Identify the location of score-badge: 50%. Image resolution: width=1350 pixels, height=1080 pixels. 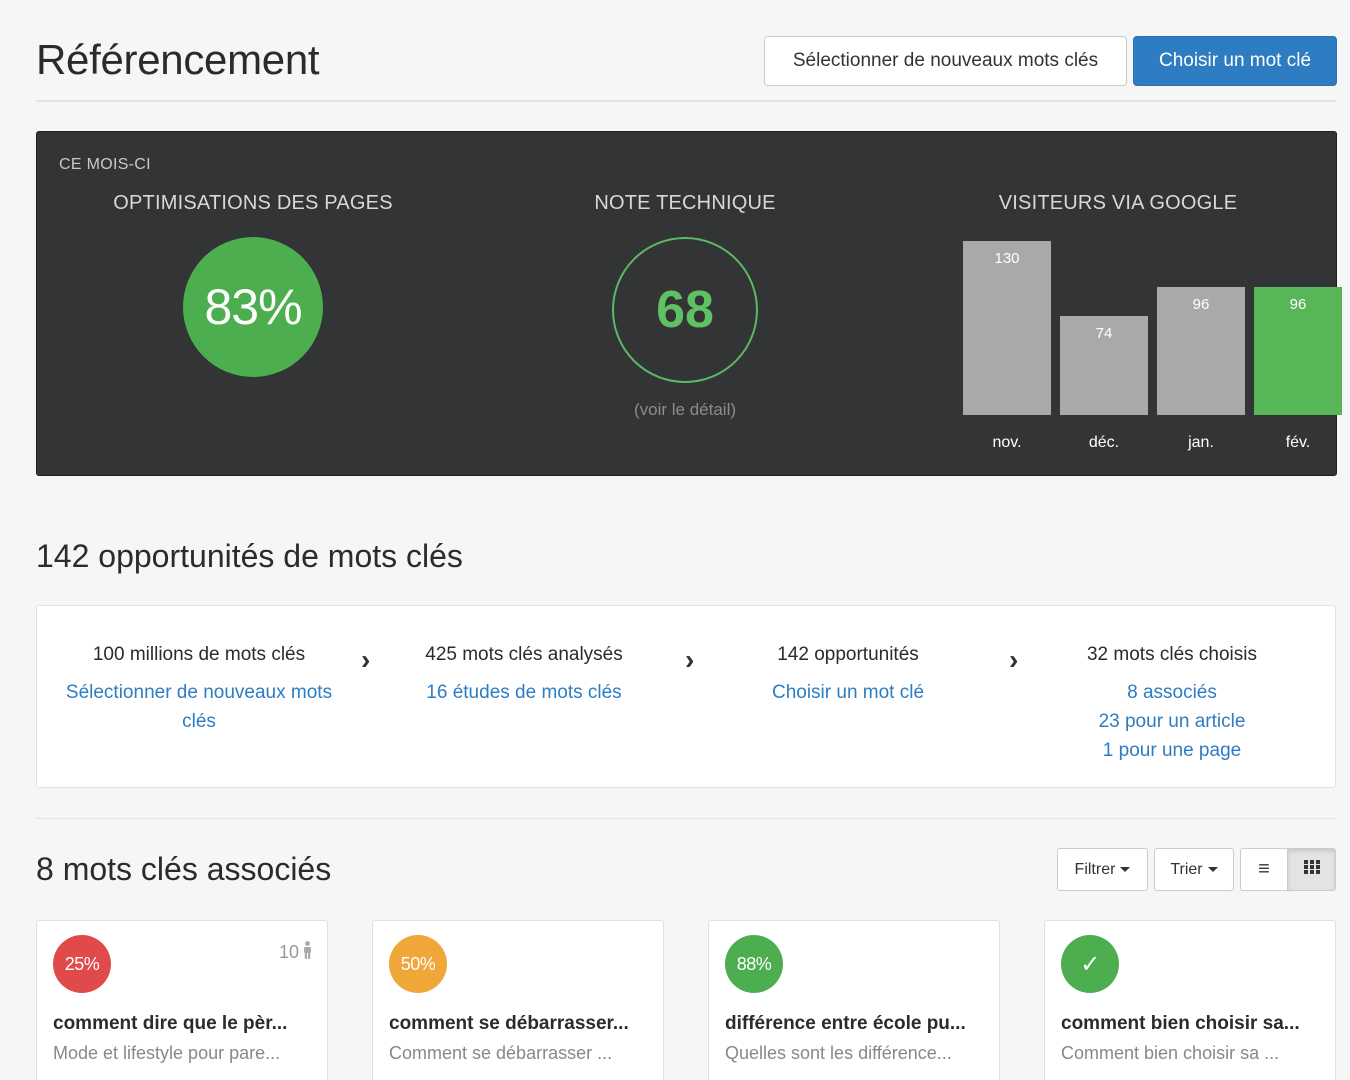
(418, 964).